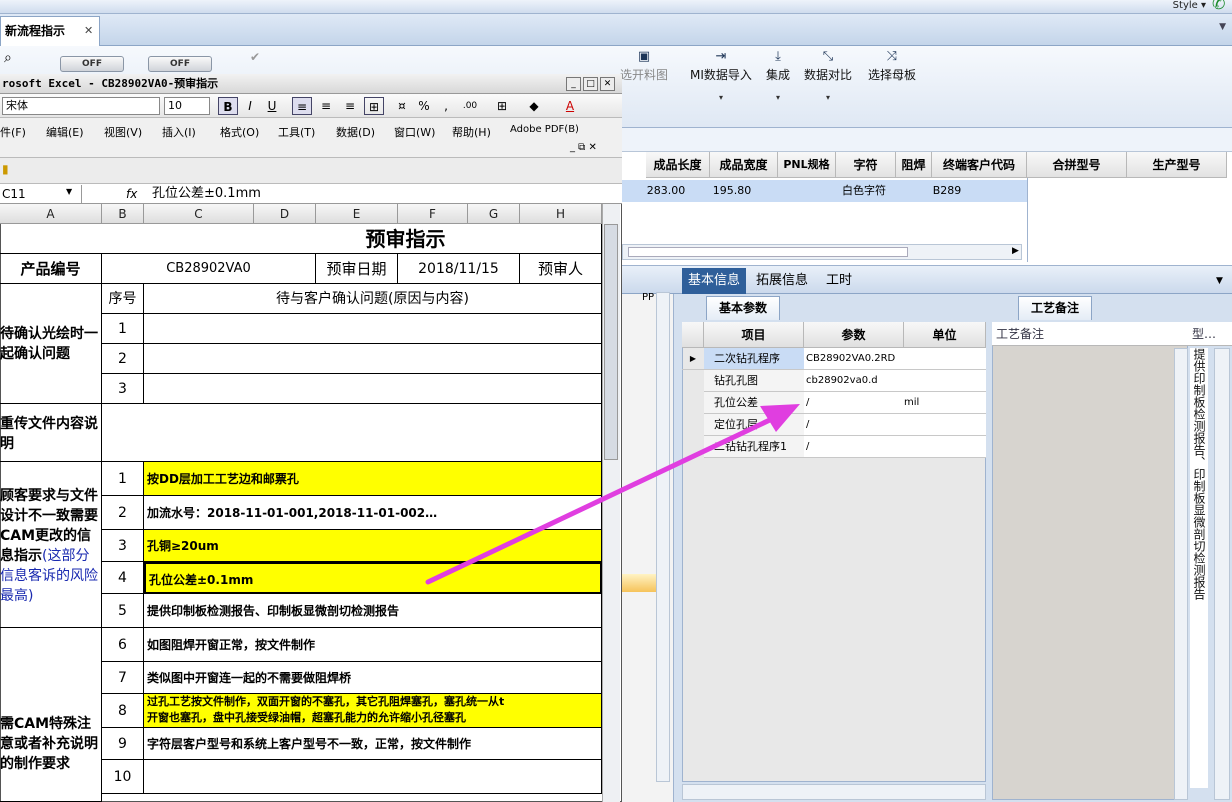 The image size is (1232, 802). Describe the element at coordinates (355, 132) in the screenshot. I see `menu-data: 数据(D)` at that location.